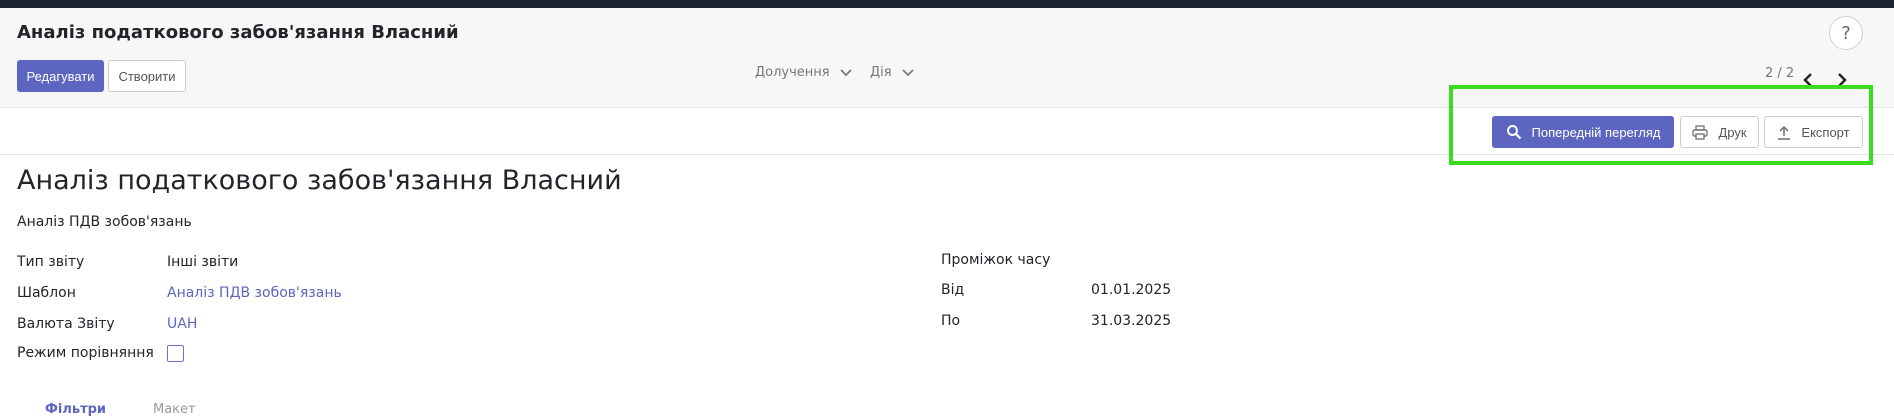  Describe the element at coordinates (46, 293) in the screenshot. I see `template-label: Шаблон` at that location.